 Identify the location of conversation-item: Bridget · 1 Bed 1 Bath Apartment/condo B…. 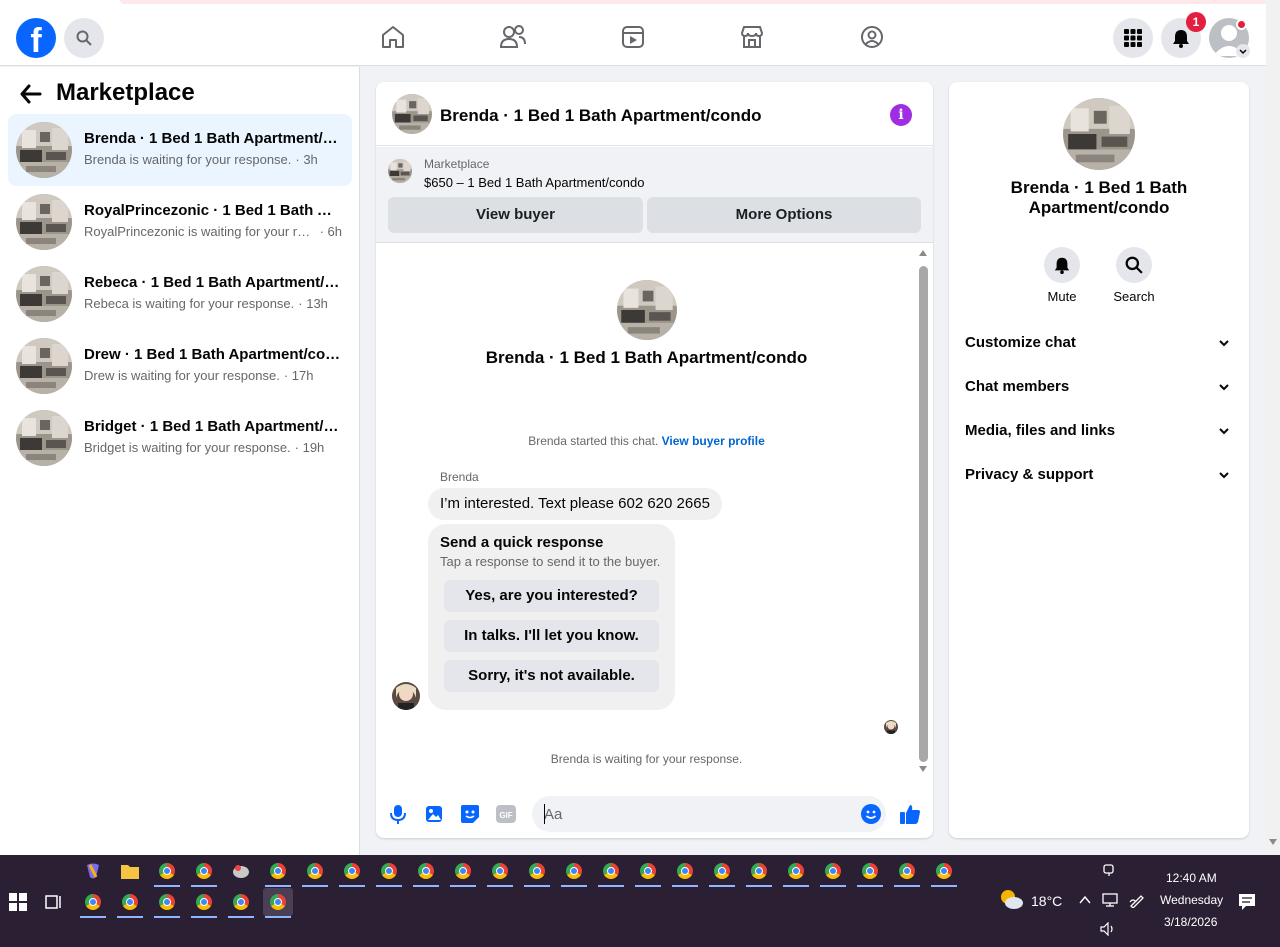
(180, 438).